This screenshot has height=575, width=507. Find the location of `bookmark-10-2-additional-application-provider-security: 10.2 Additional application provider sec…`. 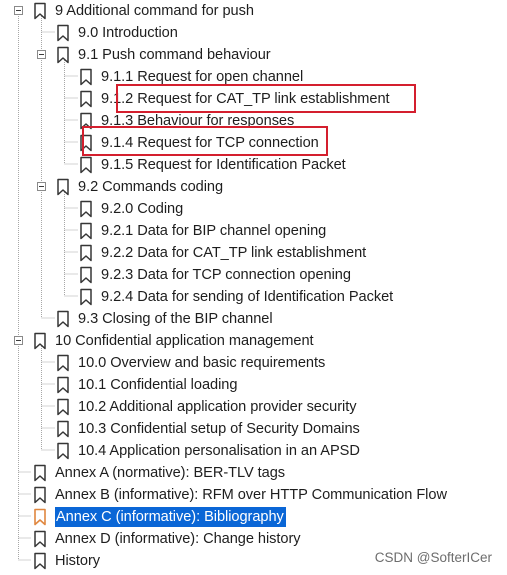

bookmark-10-2-additional-application-provider-security: 10.2 Additional application provider sec… is located at coordinates (207, 407).